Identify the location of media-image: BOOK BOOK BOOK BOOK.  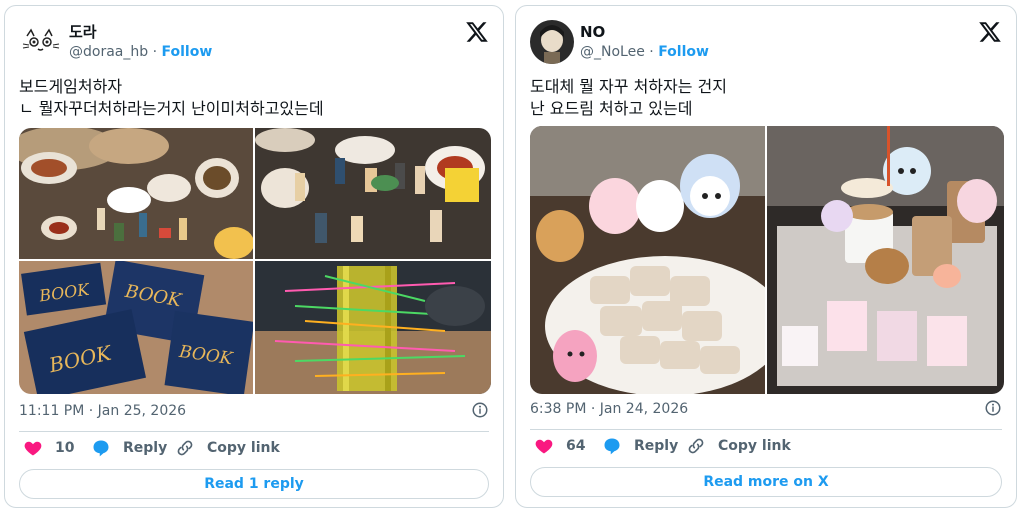
(136, 327).